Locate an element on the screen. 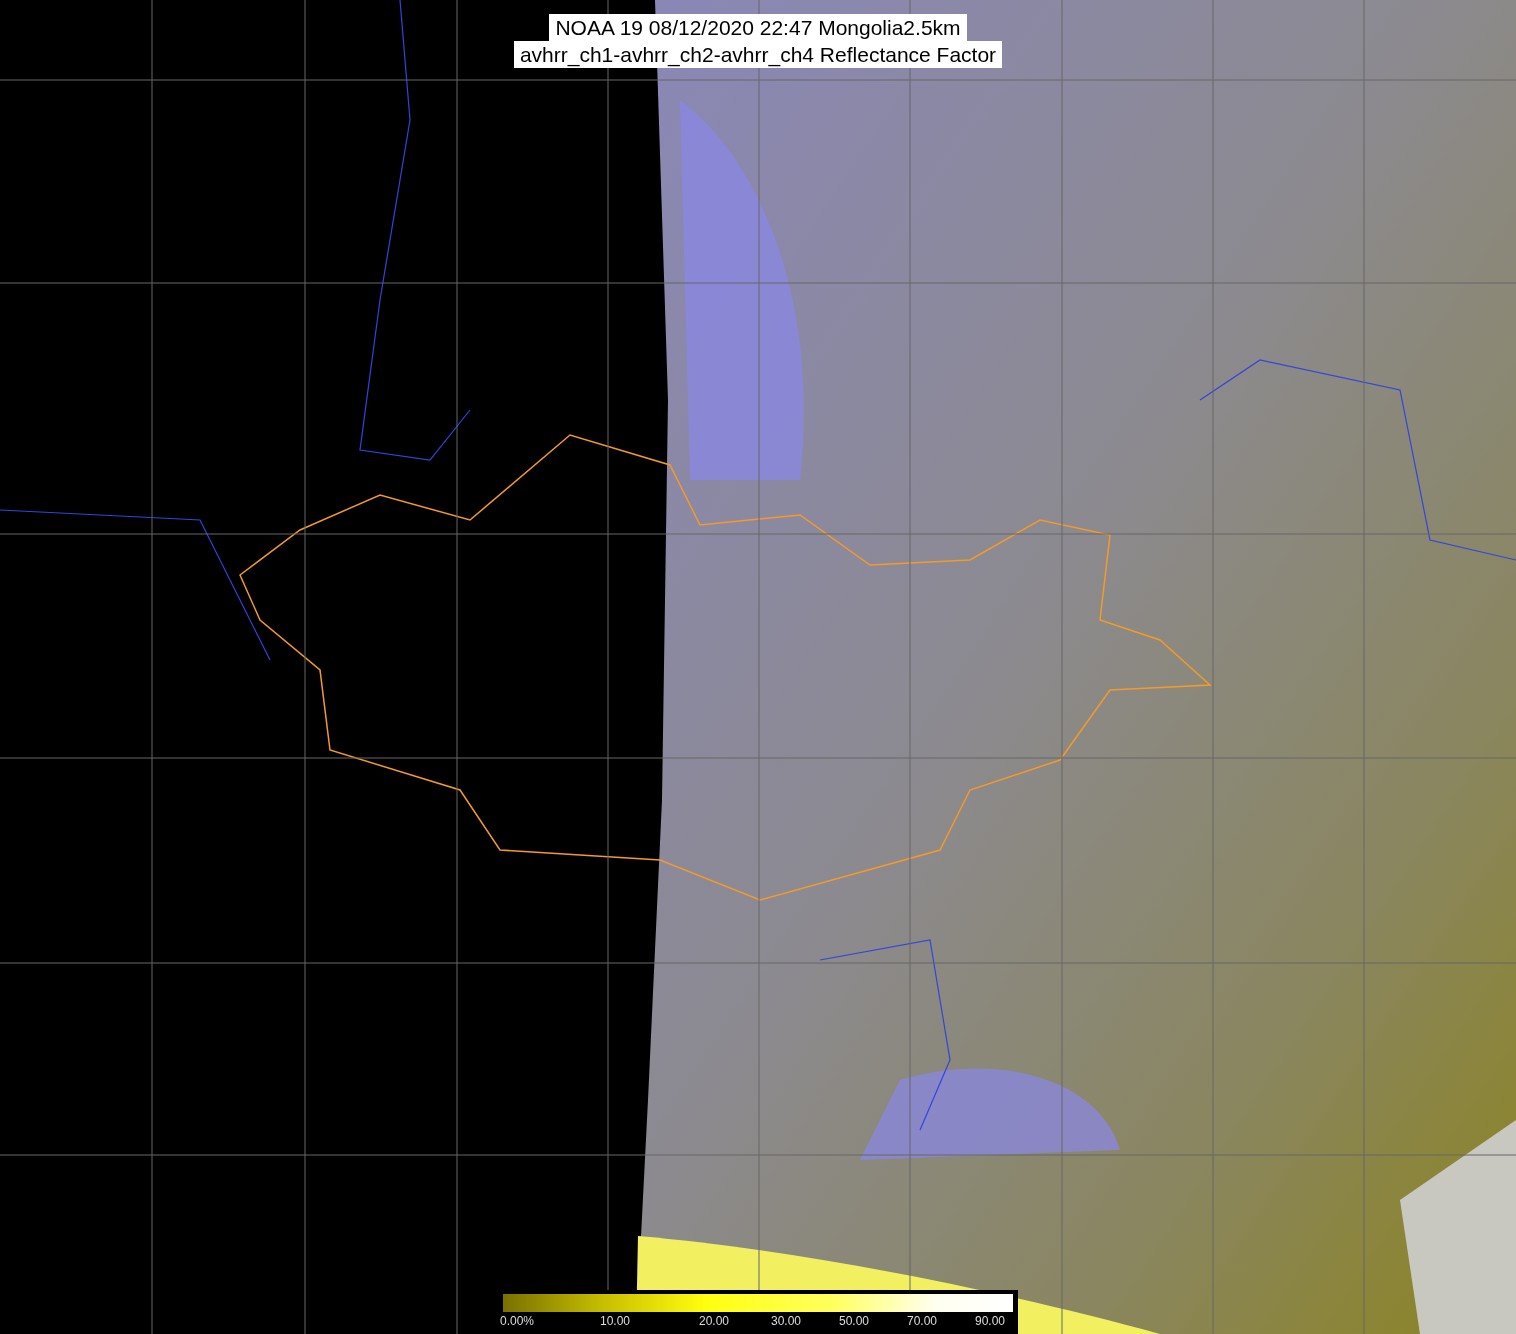 The width and height of the screenshot is (1516, 1334). colorbar-label: 70.00 is located at coordinates (922, 1321).